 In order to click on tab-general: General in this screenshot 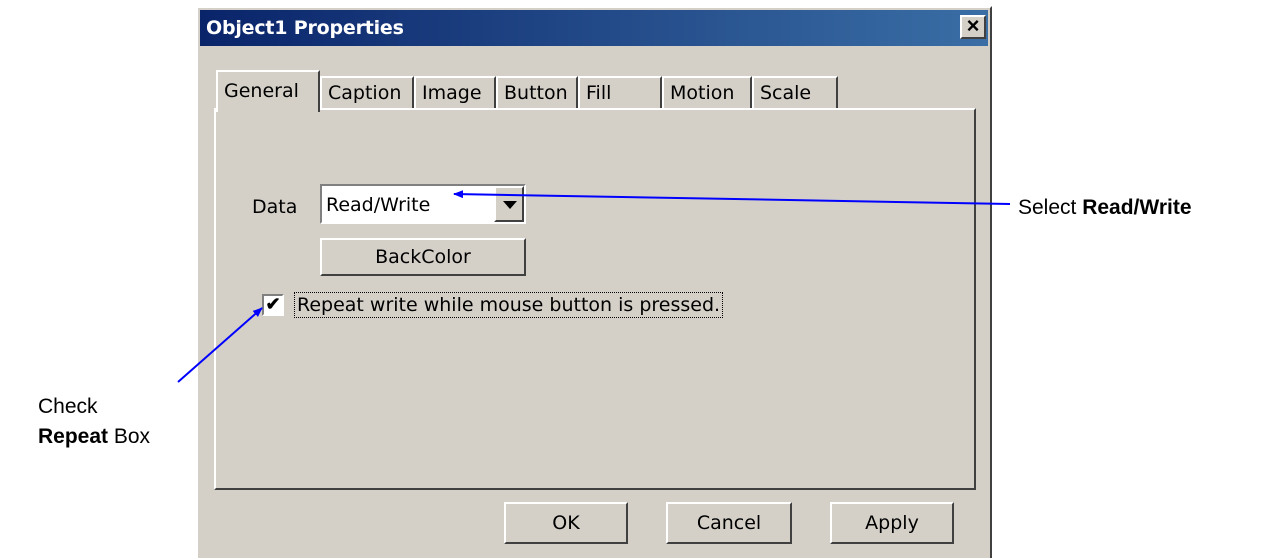, I will do `click(268, 91)`.